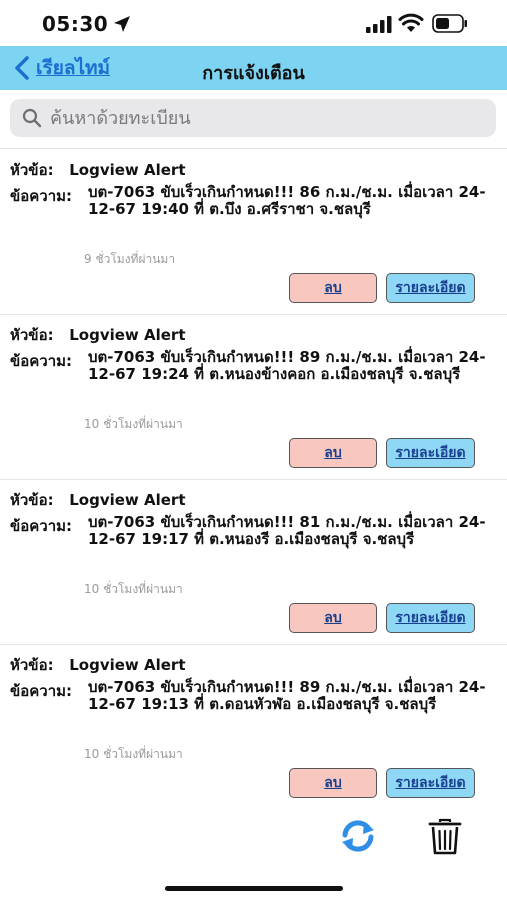  I want to click on status-bar: 05:30, so click(253, 23).